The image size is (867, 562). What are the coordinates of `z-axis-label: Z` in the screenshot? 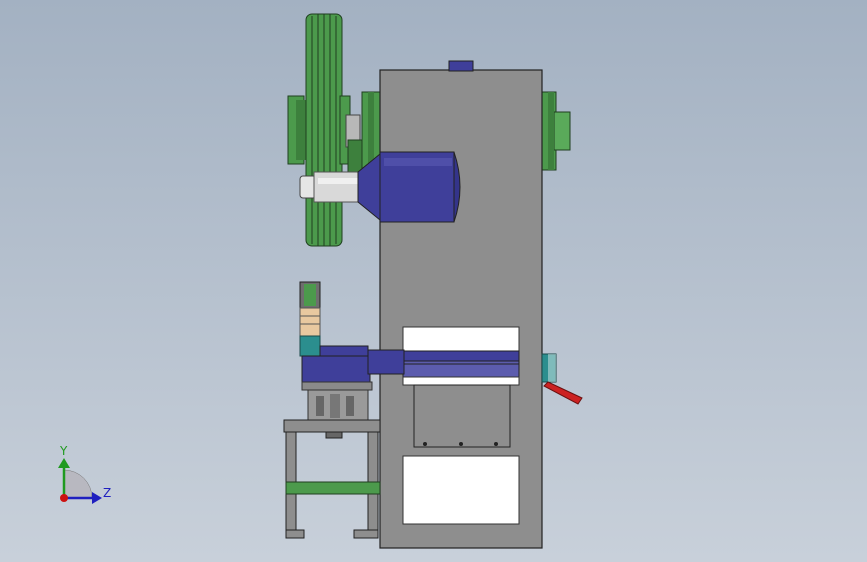 It's located at (107, 493).